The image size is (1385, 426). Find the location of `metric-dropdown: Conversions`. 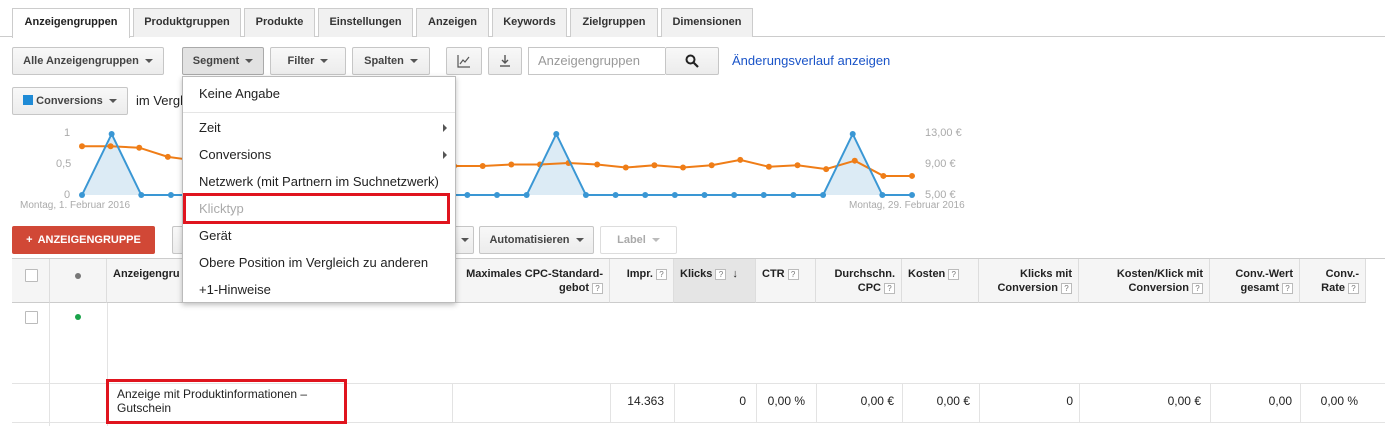

metric-dropdown: Conversions is located at coordinates (70, 101).